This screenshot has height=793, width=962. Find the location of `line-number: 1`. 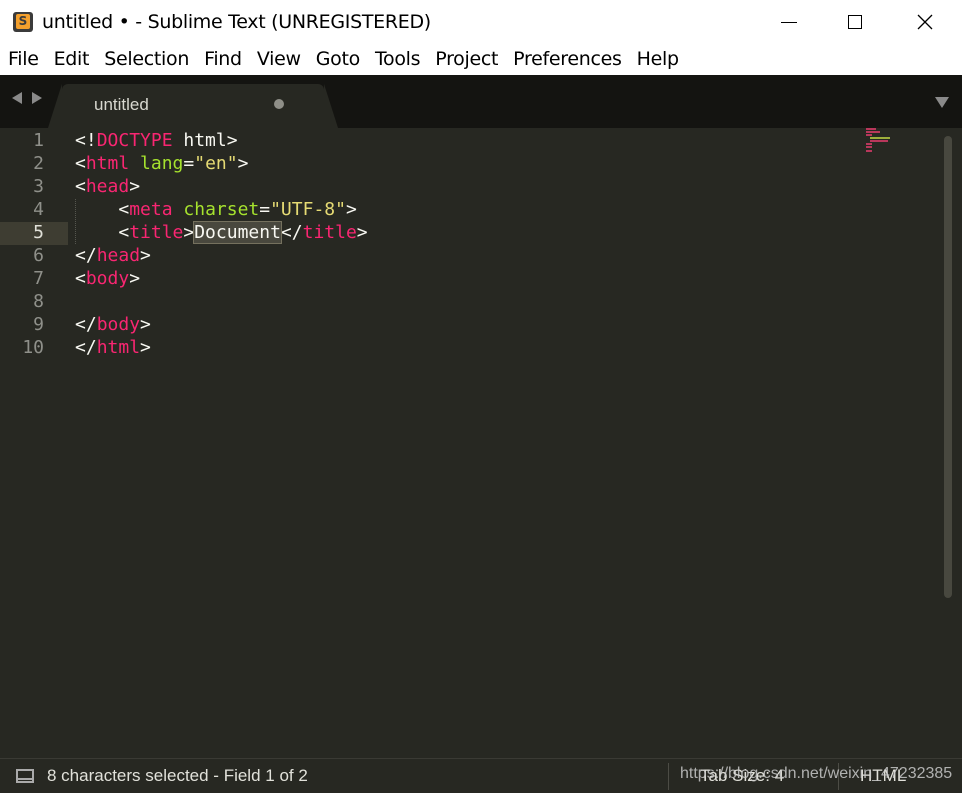

line-number: 1 is located at coordinates (38, 140).